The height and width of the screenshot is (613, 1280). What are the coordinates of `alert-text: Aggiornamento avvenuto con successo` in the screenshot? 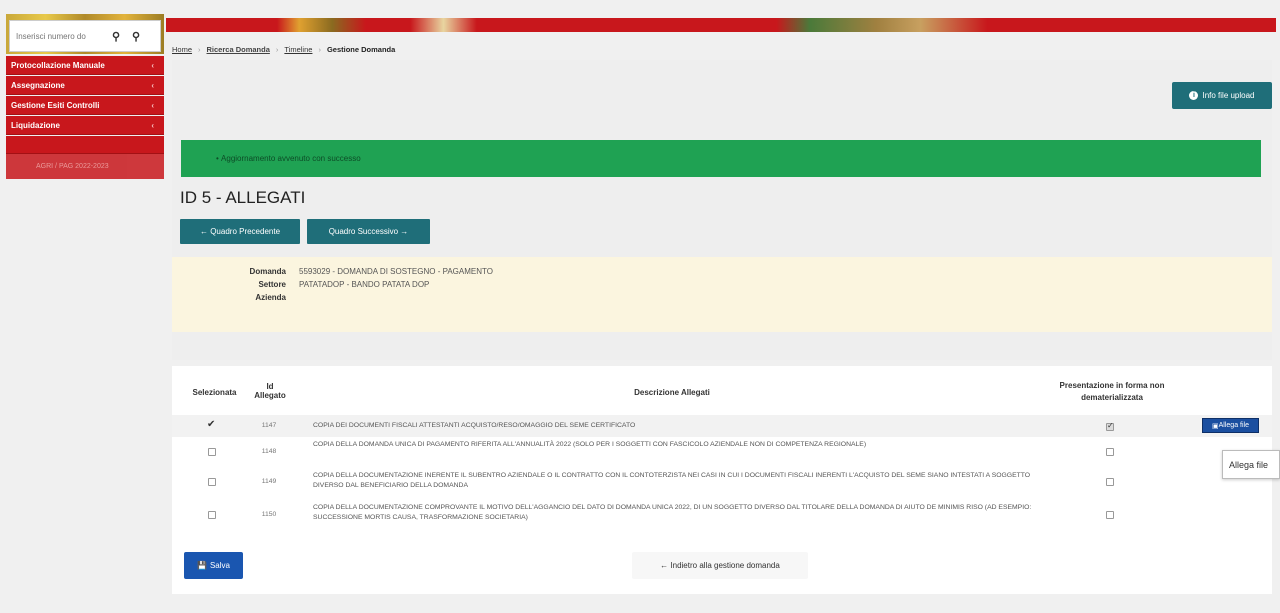 It's located at (291, 158).